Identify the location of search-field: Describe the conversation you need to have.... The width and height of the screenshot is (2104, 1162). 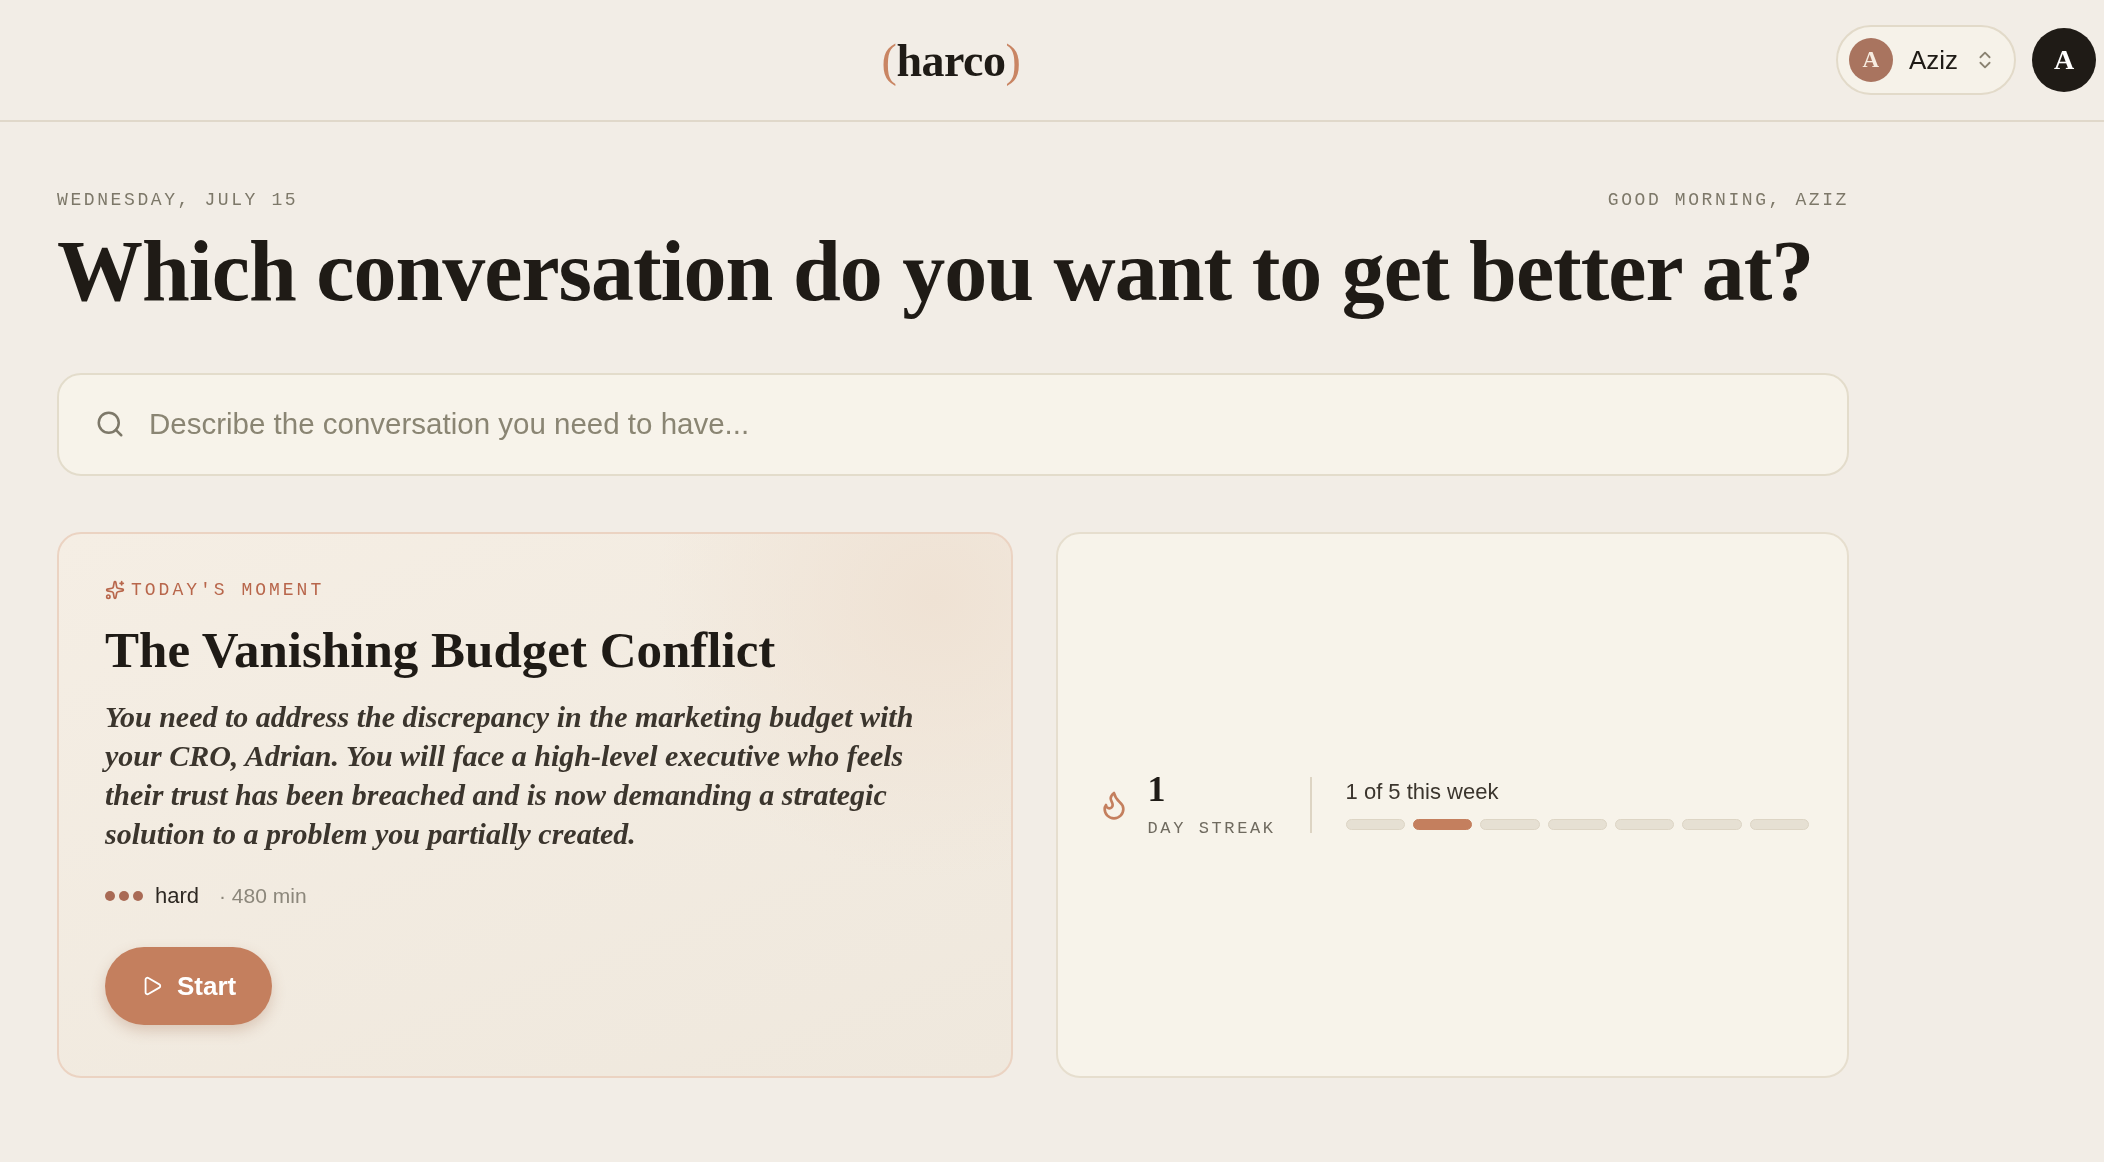
(953, 424).